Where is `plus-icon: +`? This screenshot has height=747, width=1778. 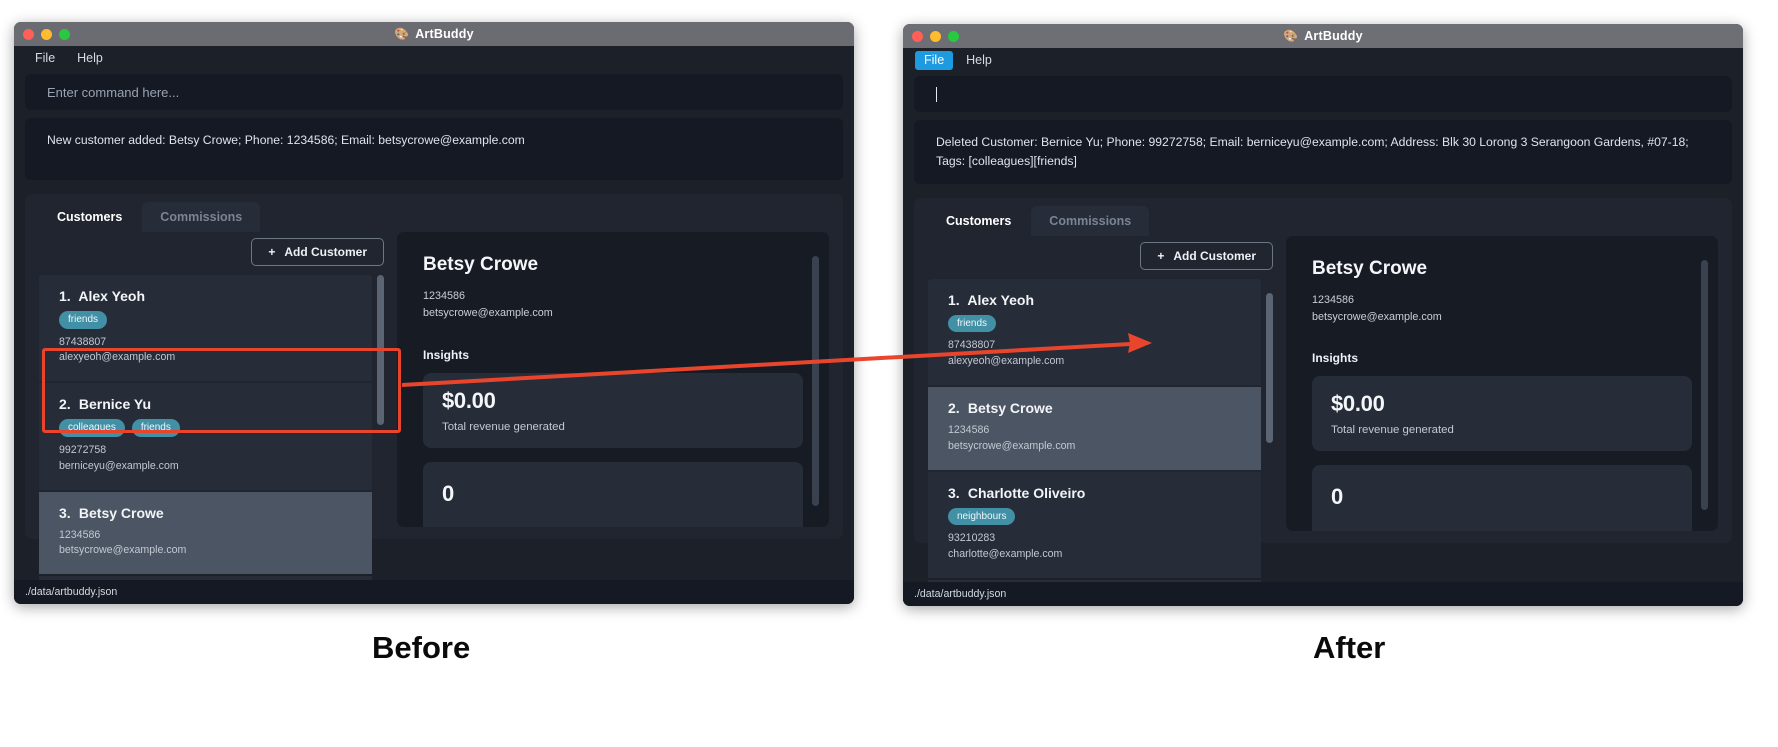 plus-icon: + is located at coordinates (1161, 255).